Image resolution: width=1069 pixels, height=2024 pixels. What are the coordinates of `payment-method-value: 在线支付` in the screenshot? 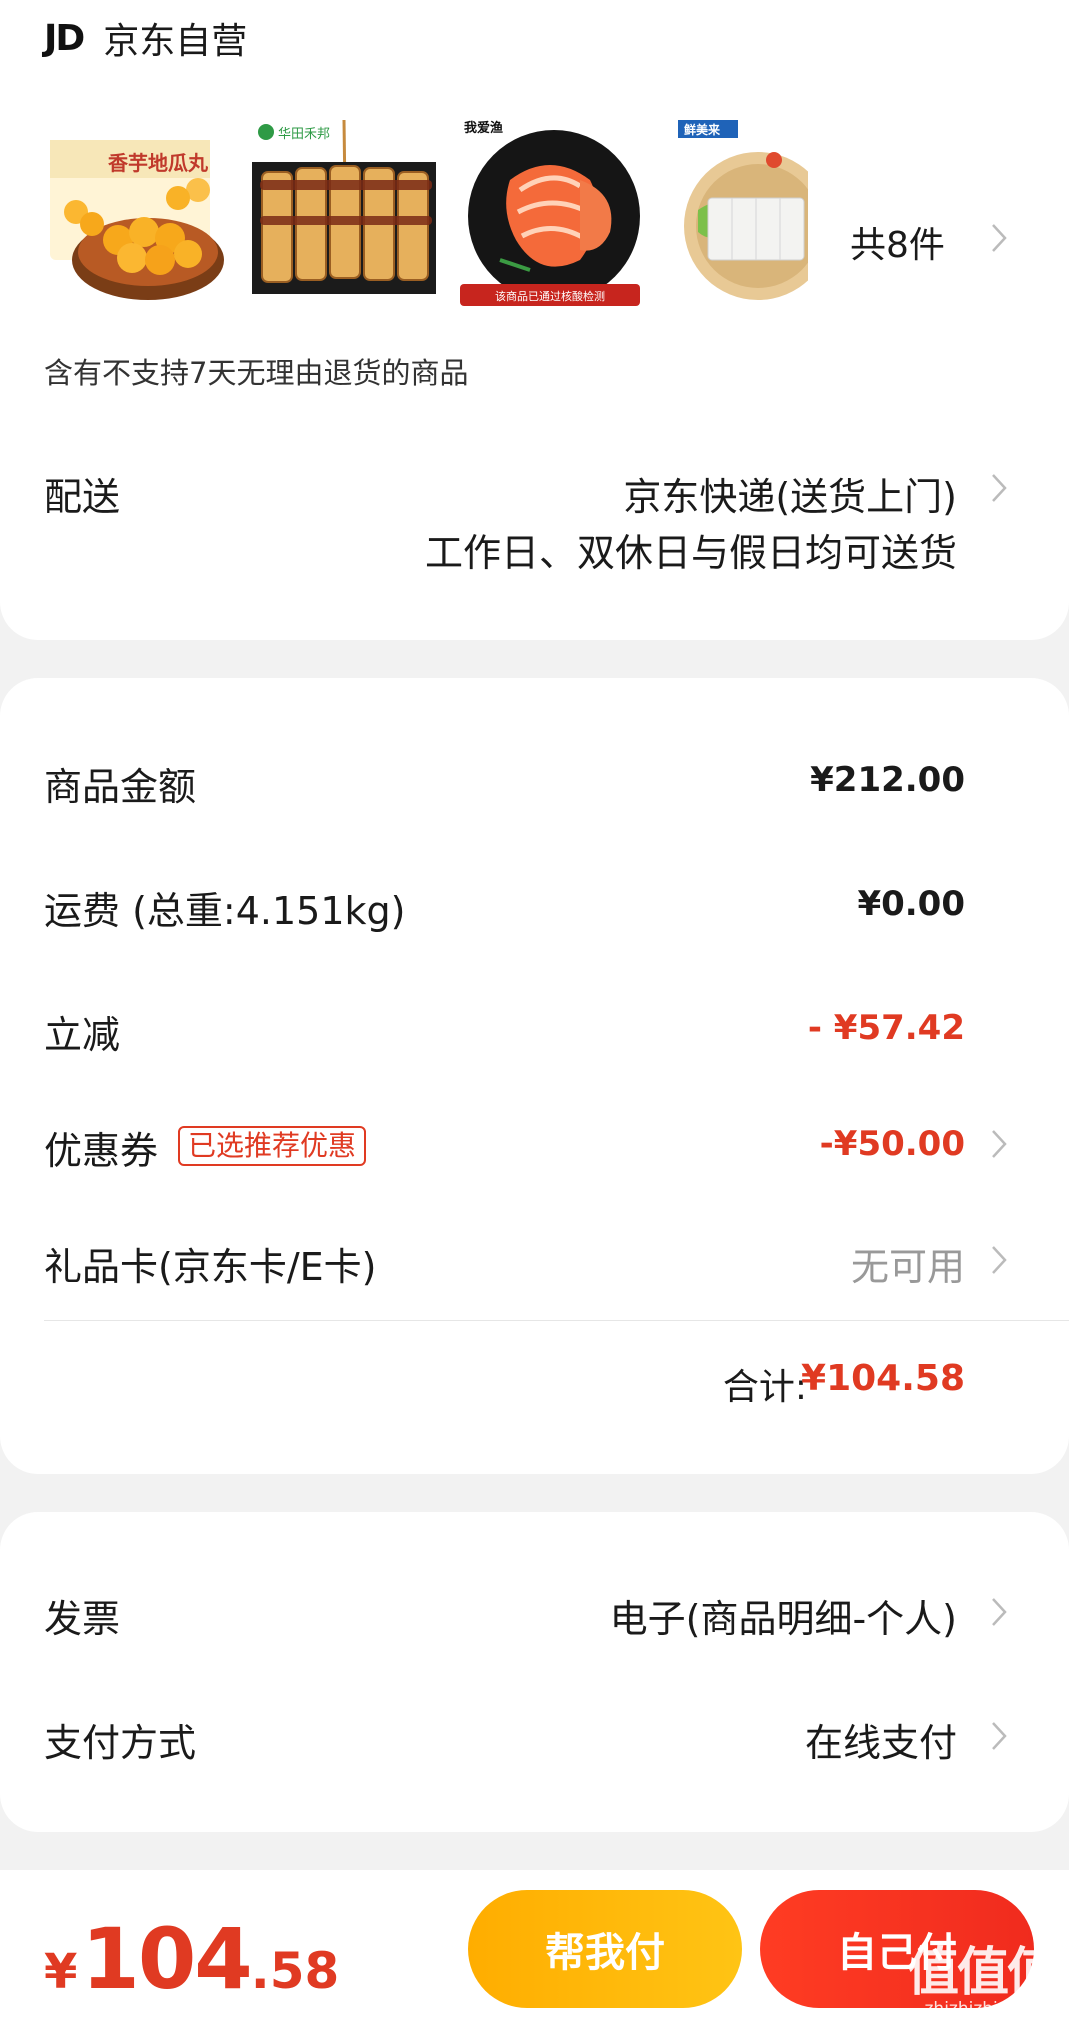 It's located at (881, 1739).